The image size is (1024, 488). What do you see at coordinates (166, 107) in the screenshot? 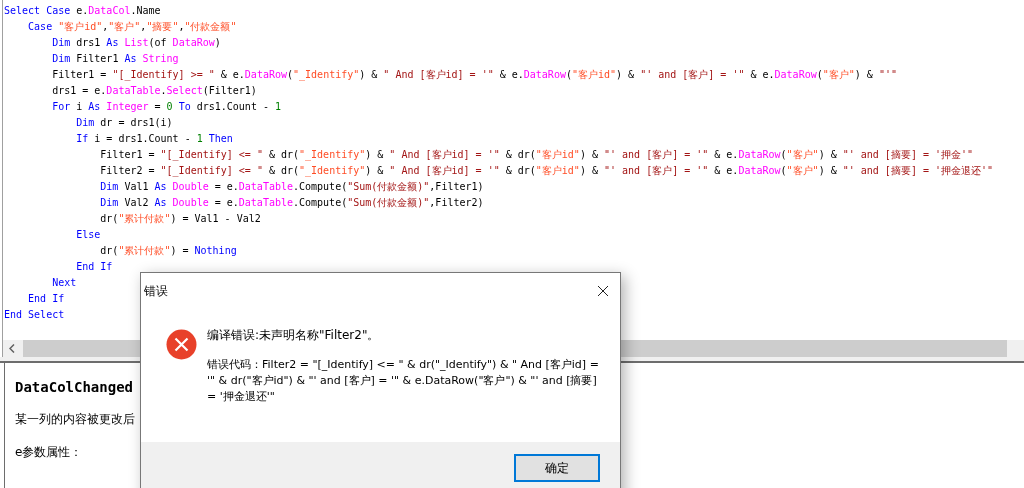
I see `code-line: For i As Integer = 0 To drs1.Count - 1` at bounding box center [166, 107].